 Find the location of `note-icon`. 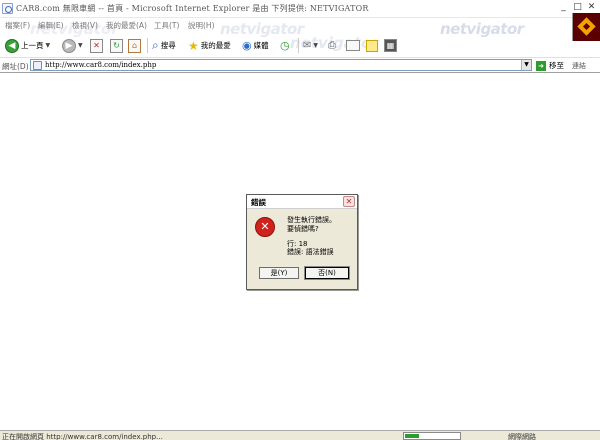

note-icon is located at coordinates (372, 45).